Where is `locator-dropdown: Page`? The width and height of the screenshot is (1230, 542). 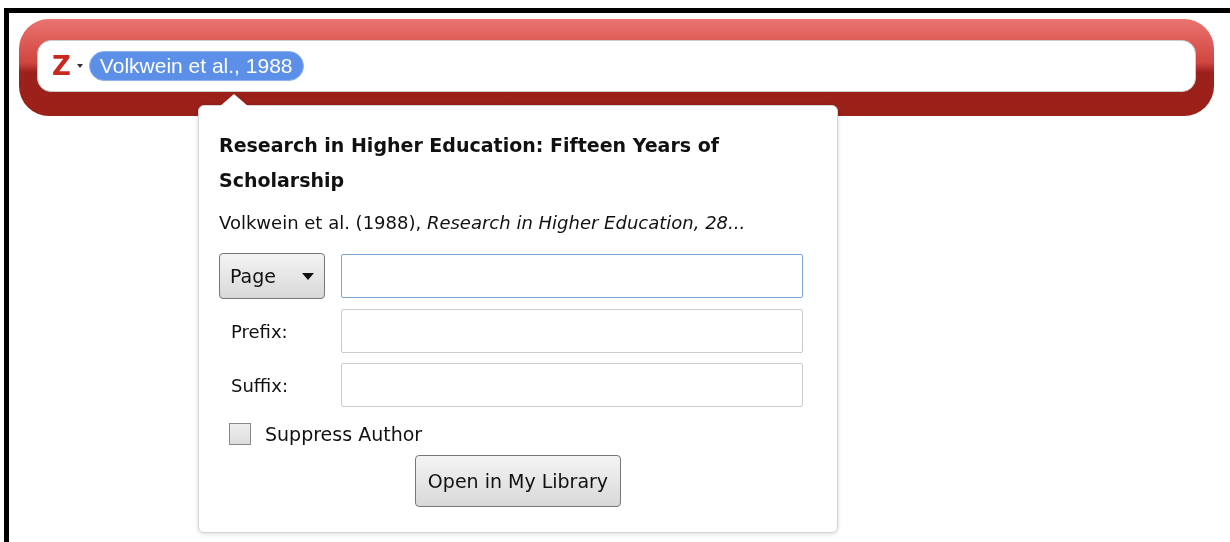 locator-dropdown: Page is located at coordinates (272, 276).